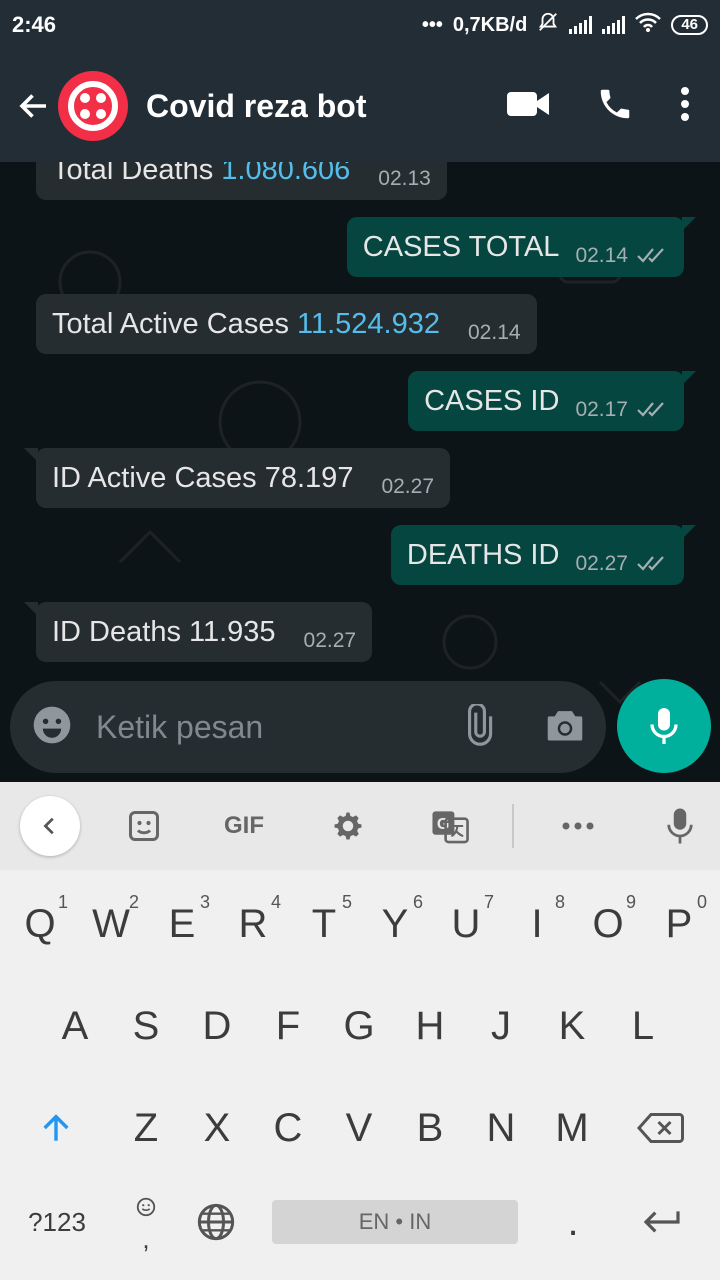  I want to click on message-text: Total Deaths 1.080.606, so click(201, 174).